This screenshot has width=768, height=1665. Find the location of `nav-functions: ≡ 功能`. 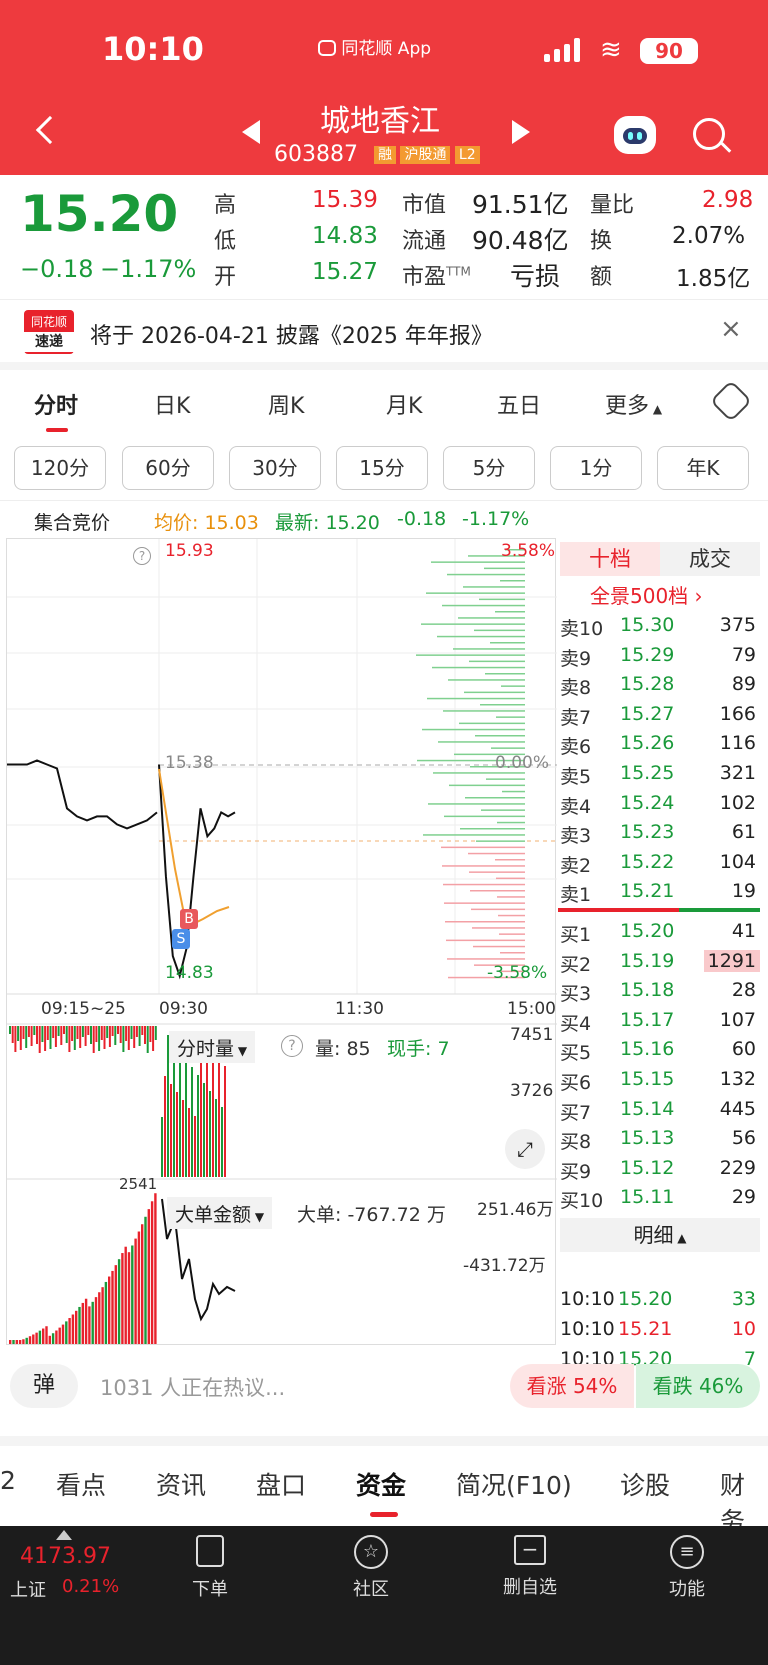

nav-functions: ≡ 功能 is located at coordinates (687, 1568).